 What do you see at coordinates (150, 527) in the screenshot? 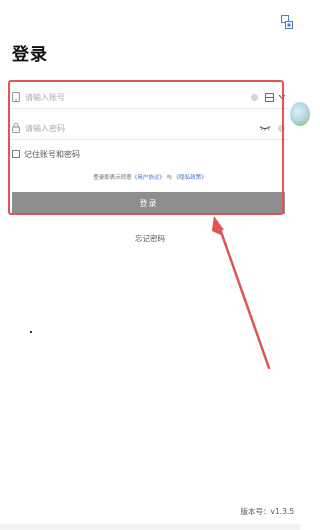
I see `bottom-bar` at bounding box center [150, 527].